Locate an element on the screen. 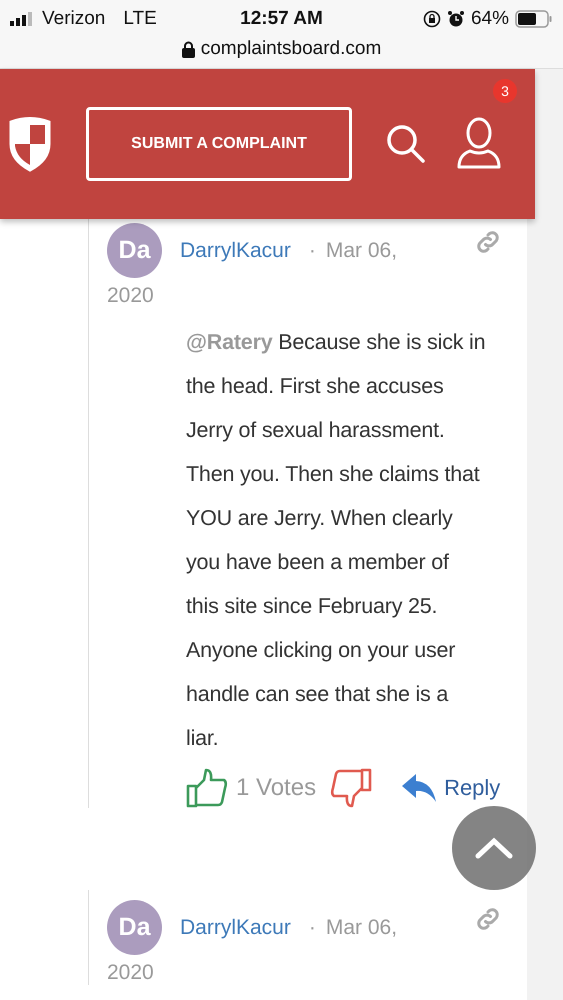 The height and width of the screenshot is (1000, 563). vote-count: 1 Votes is located at coordinates (276, 788).